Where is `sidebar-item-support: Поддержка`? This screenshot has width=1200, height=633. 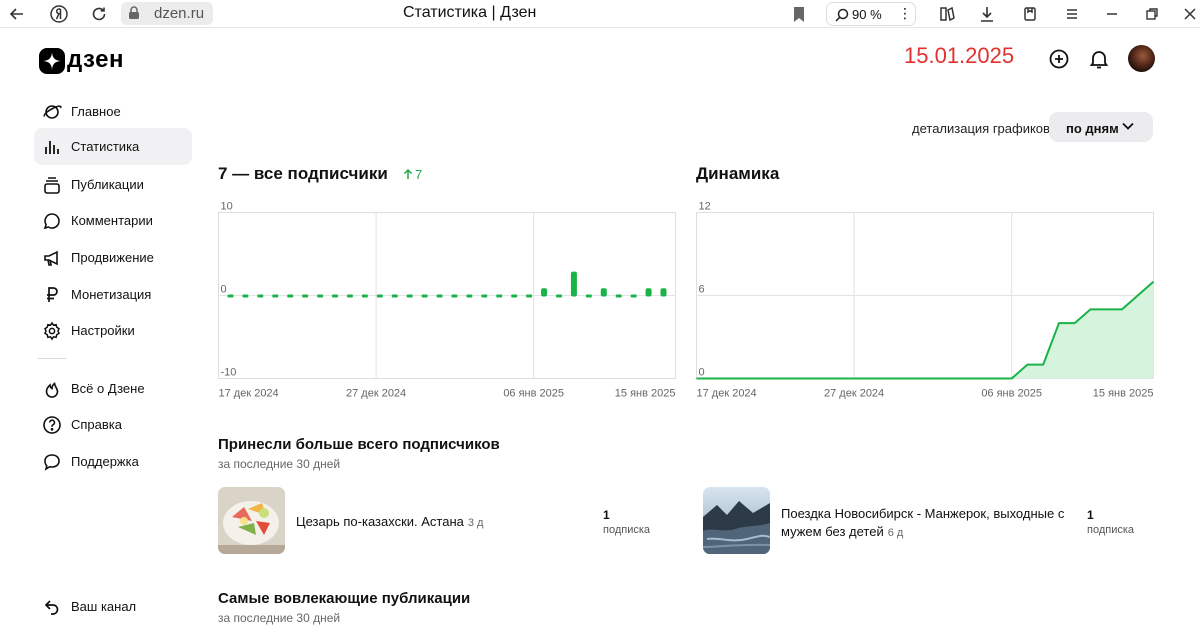
sidebar-item-support: Поддержка is located at coordinates (113, 461).